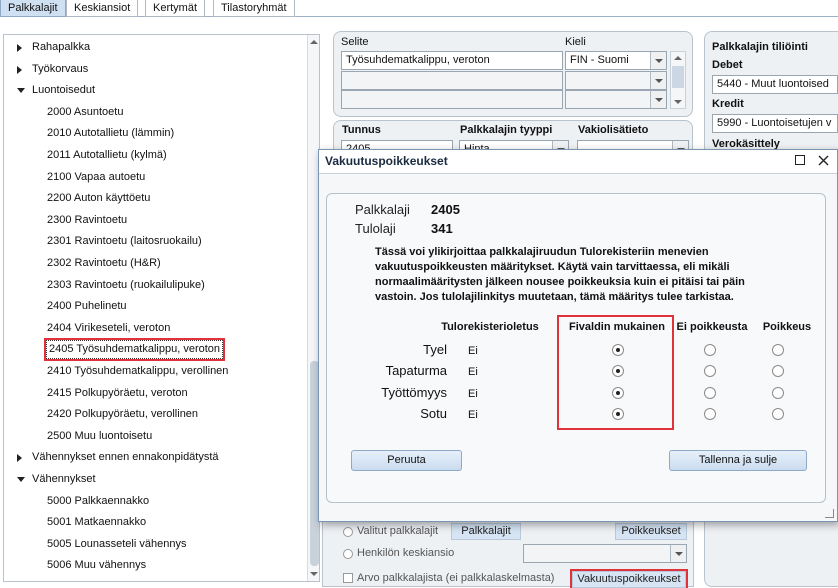  Describe the element at coordinates (678, 77) in the screenshot. I see `scroll-thumb` at that location.